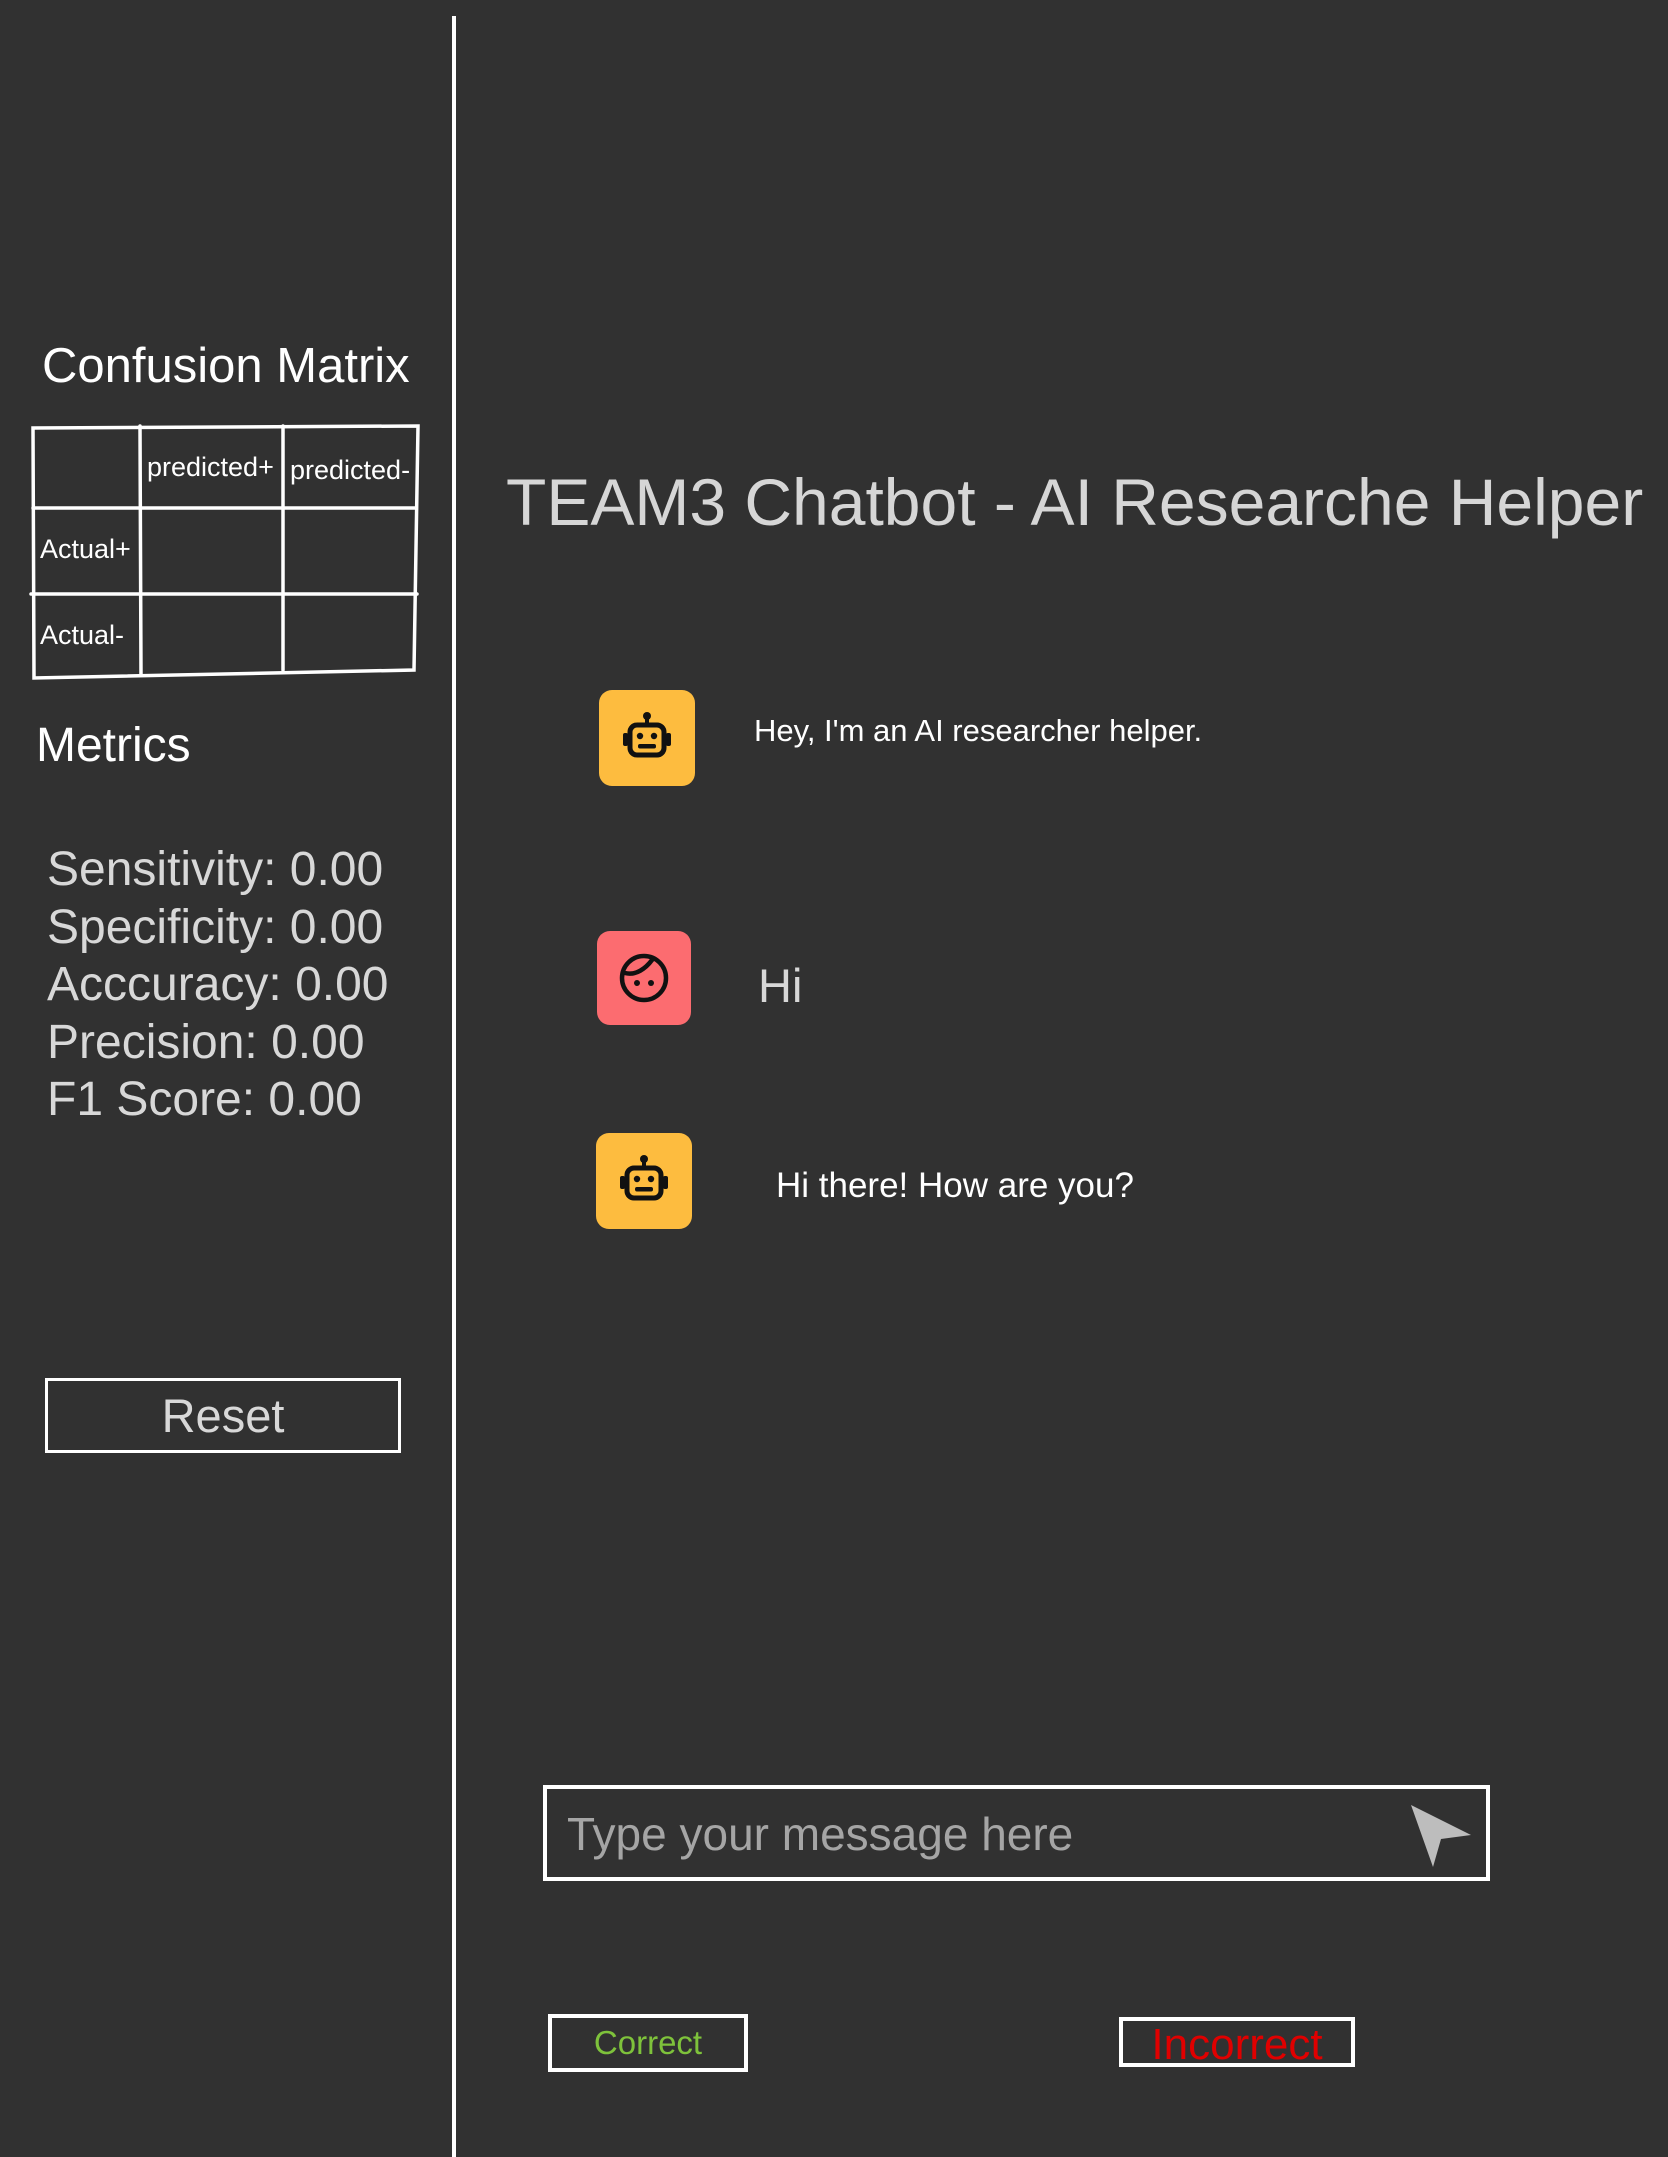 The height and width of the screenshot is (2157, 1668). What do you see at coordinates (85, 549) in the screenshot?
I see `cm-row-actual-positive: Actual+` at bounding box center [85, 549].